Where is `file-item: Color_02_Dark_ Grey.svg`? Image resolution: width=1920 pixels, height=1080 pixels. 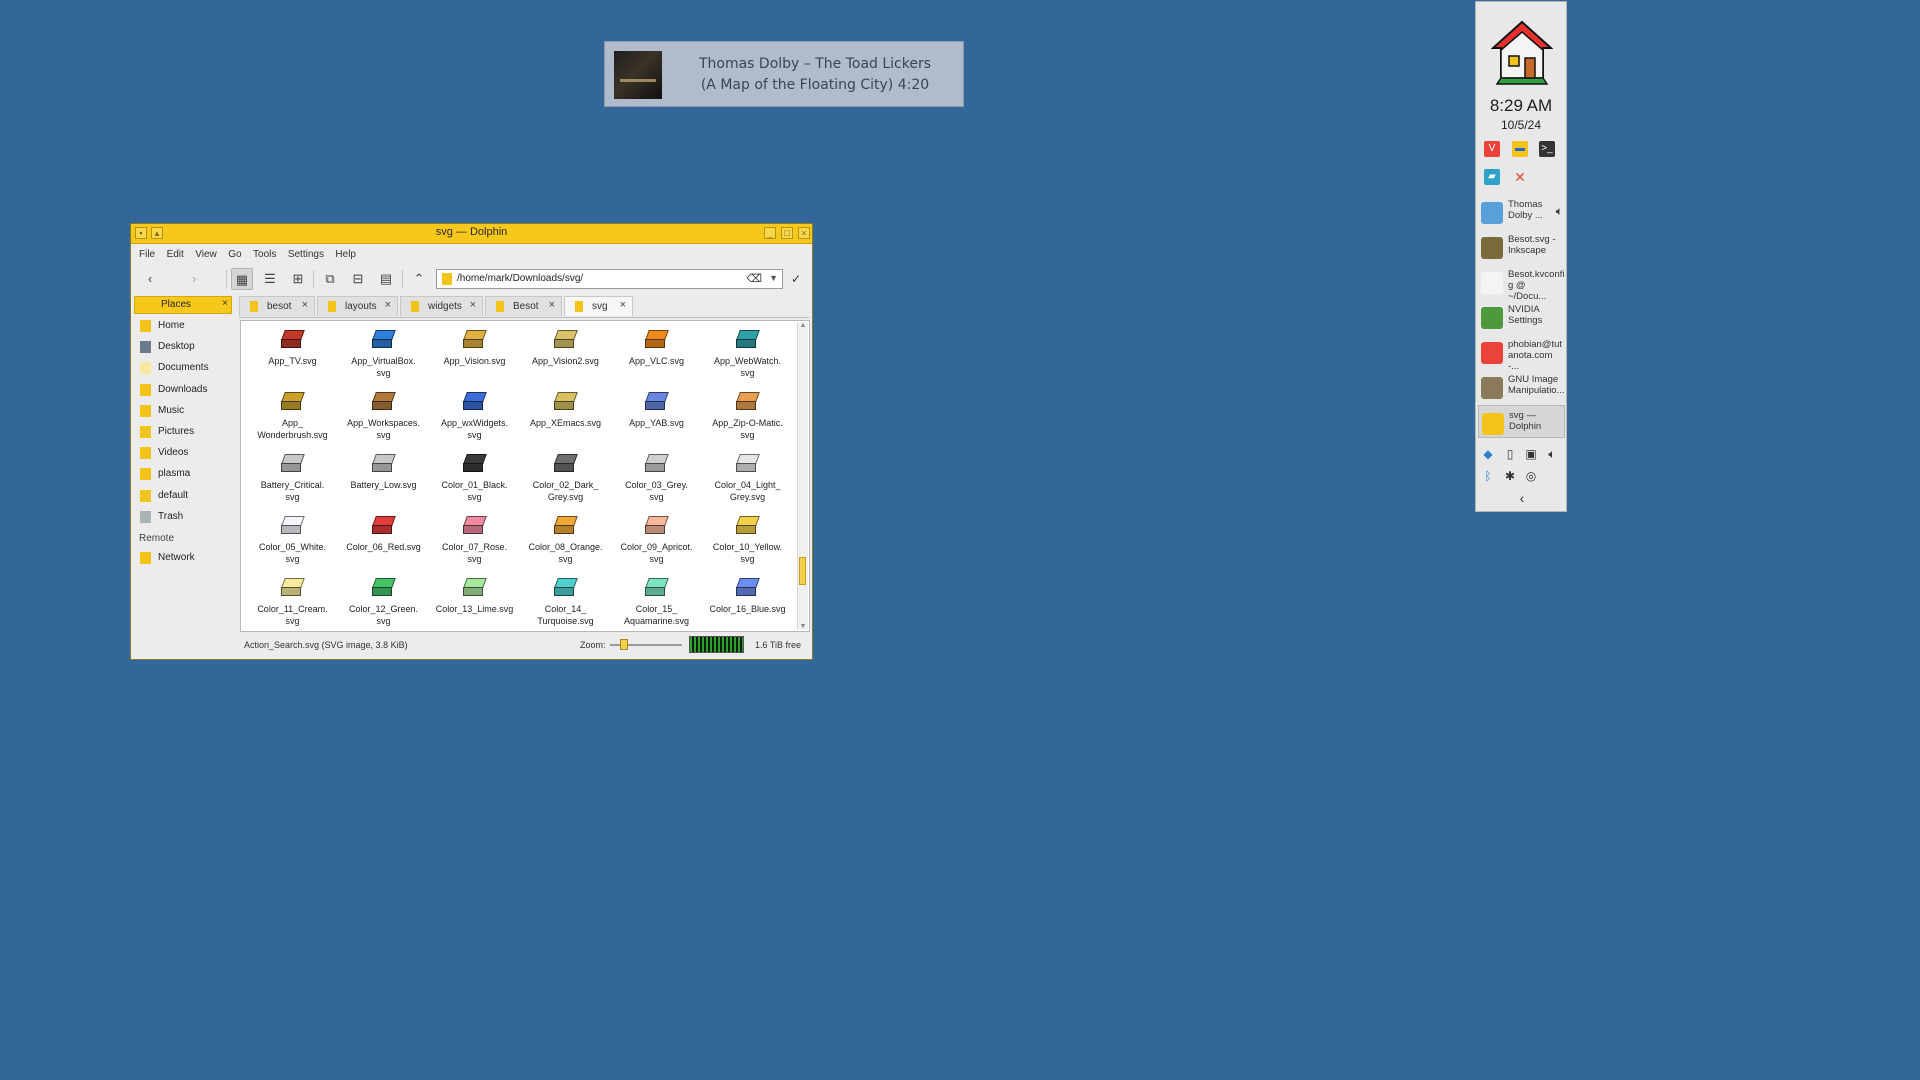 file-item: Color_02_Dark_ Grey.svg is located at coordinates (565, 475).